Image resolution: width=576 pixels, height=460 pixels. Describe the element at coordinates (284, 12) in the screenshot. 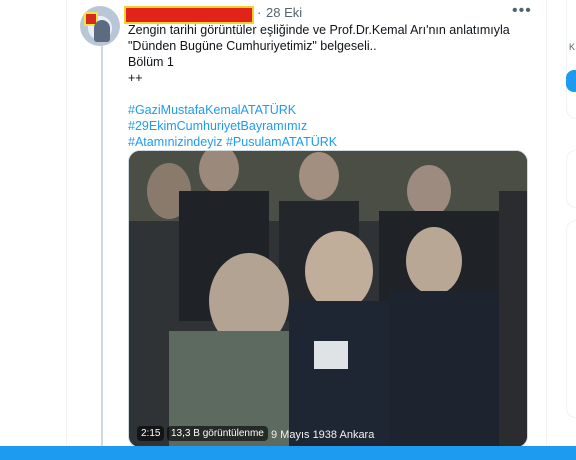

I see `tweet-date: 28 Eki` at that location.